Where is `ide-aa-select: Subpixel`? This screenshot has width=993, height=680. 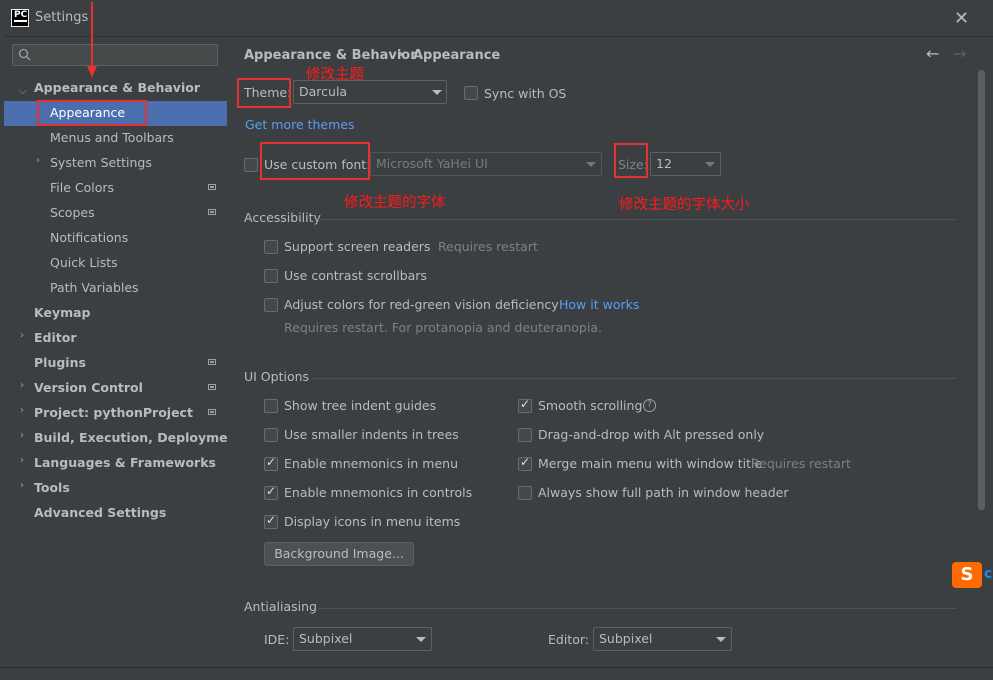 ide-aa-select: Subpixel is located at coordinates (362, 639).